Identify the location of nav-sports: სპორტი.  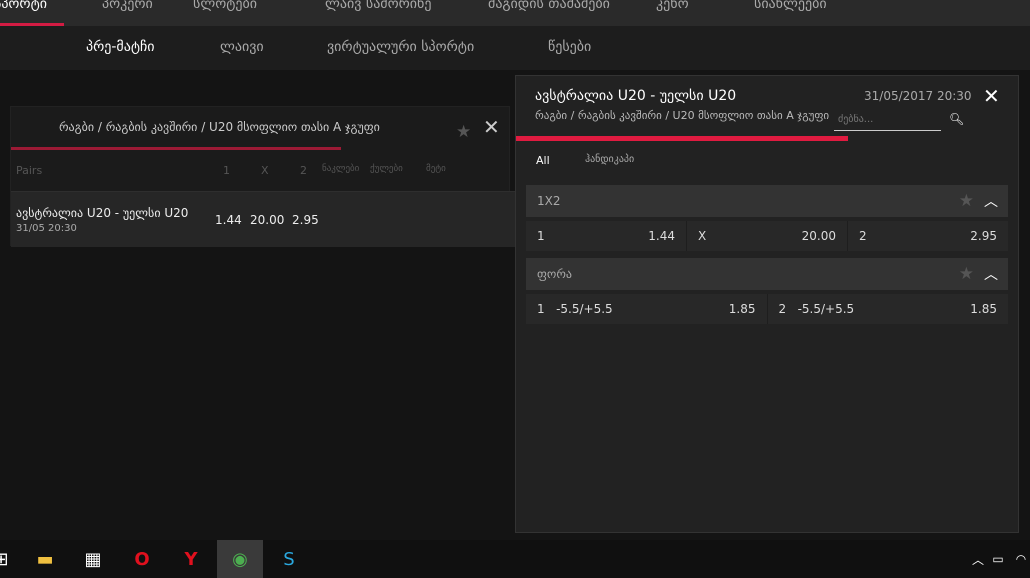
(23, 6).